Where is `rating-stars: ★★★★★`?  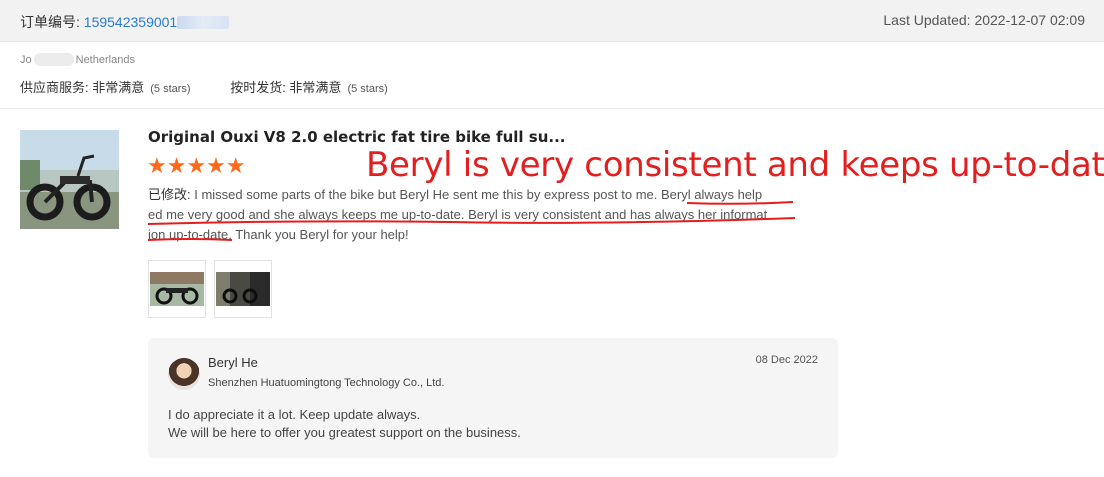 rating-stars: ★★★★★ is located at coordinates (196, 165).